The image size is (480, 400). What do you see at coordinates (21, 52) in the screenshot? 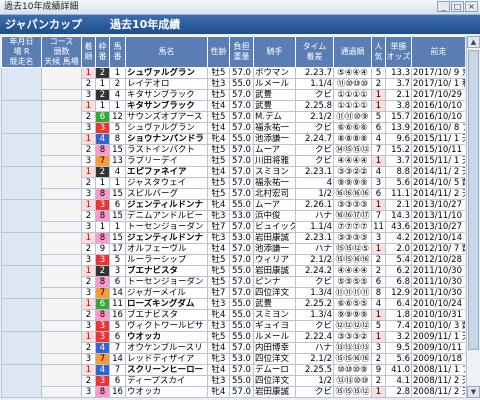
I see `column-header: 年月日場 R 競走名` at bounding box center [21, 52].